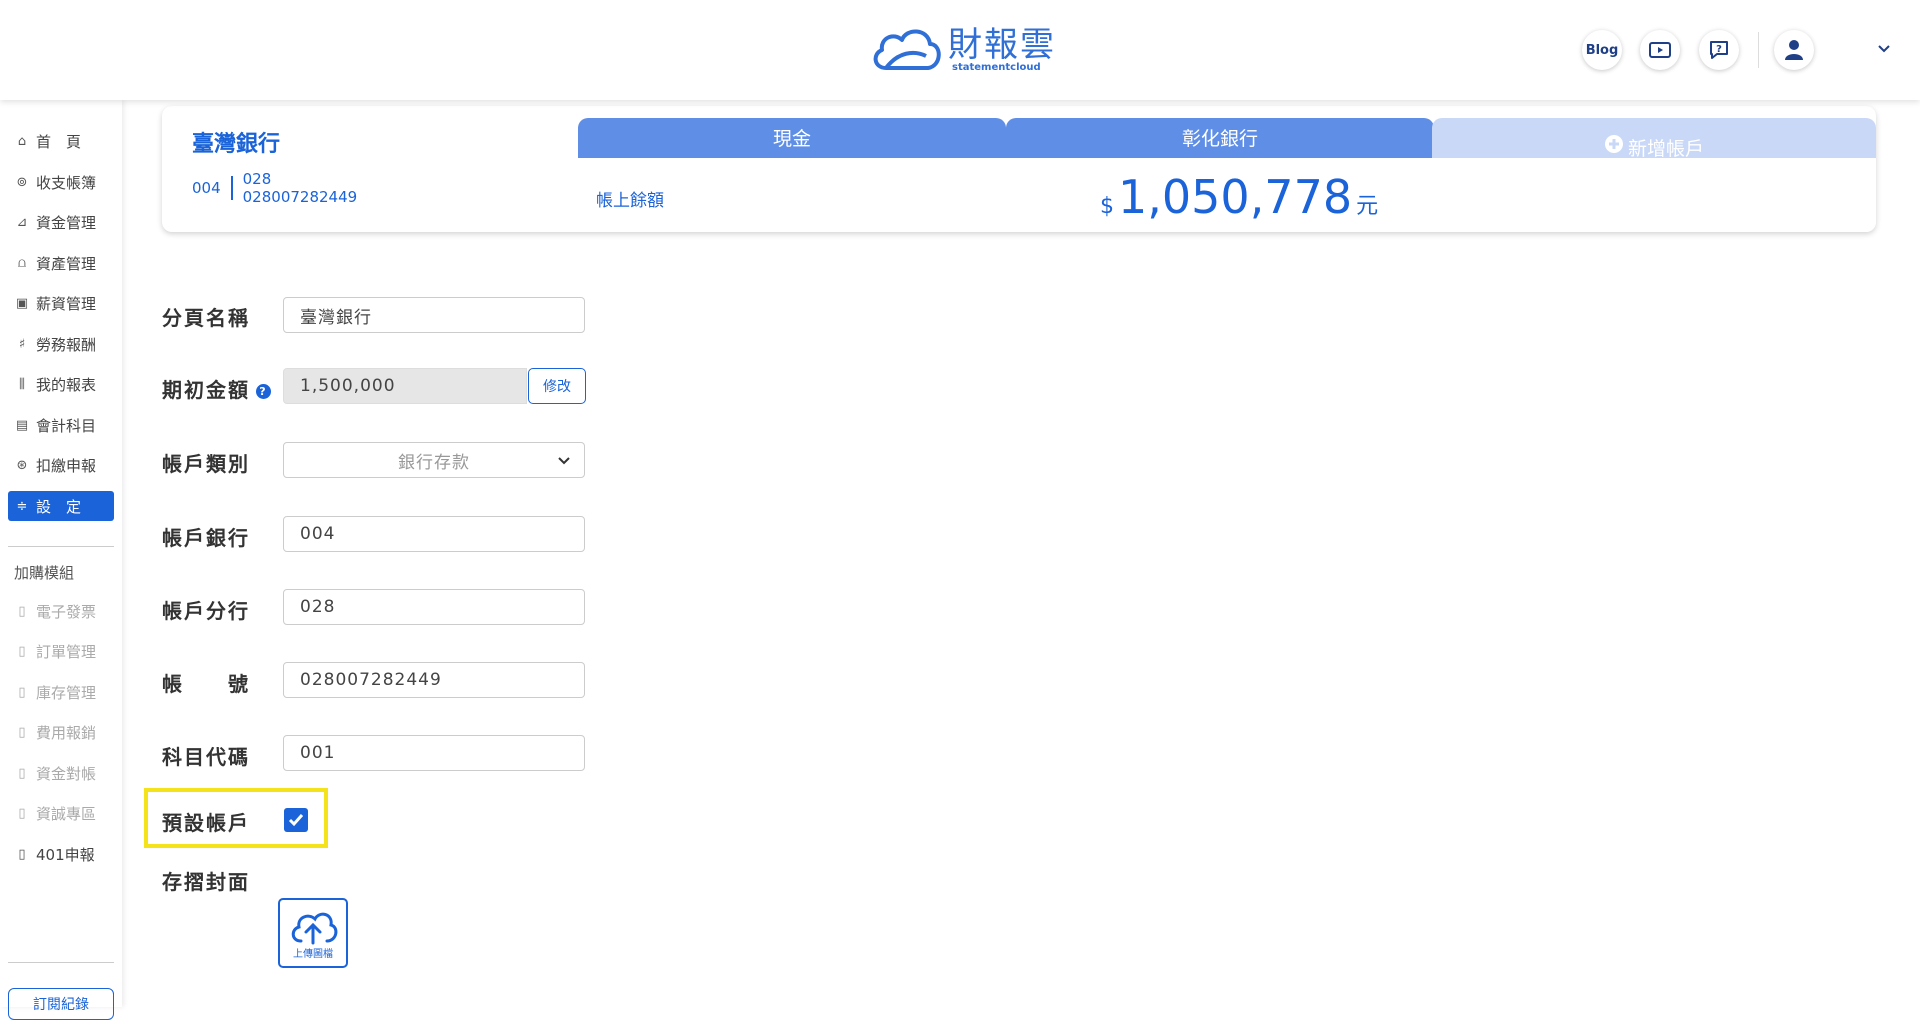  What do you see at coordinates (66, 222) in the screenshot?
I see `sidebar-item-label: 資金管理` at bounding box center [66, 222].